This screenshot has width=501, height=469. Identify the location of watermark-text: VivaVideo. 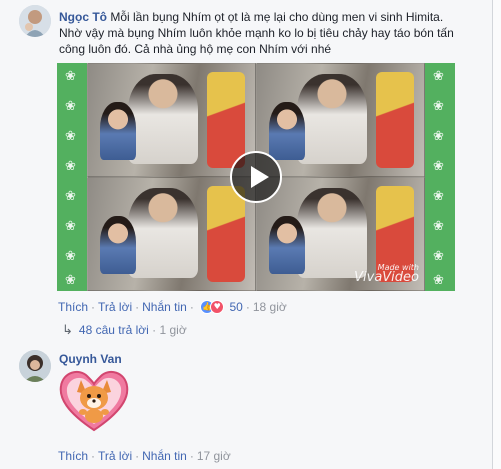
(386, 277).